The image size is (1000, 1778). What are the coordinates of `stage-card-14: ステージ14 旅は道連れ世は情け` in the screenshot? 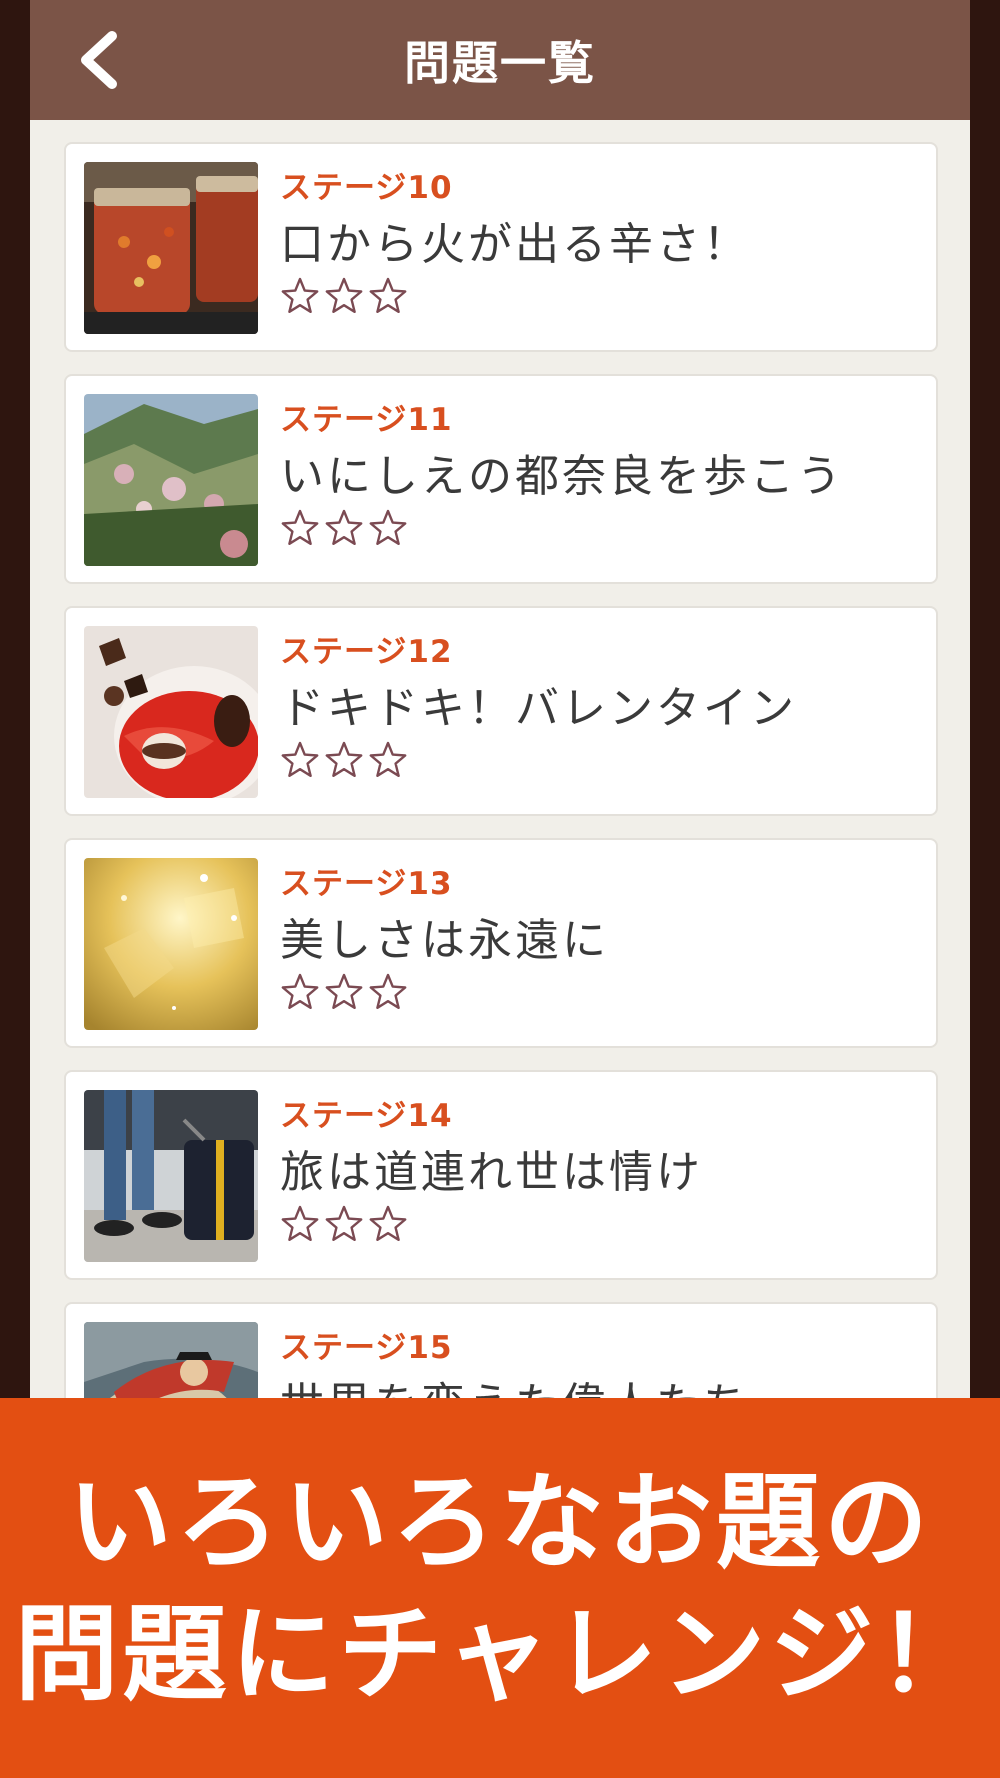 It's located at (501, 1175).